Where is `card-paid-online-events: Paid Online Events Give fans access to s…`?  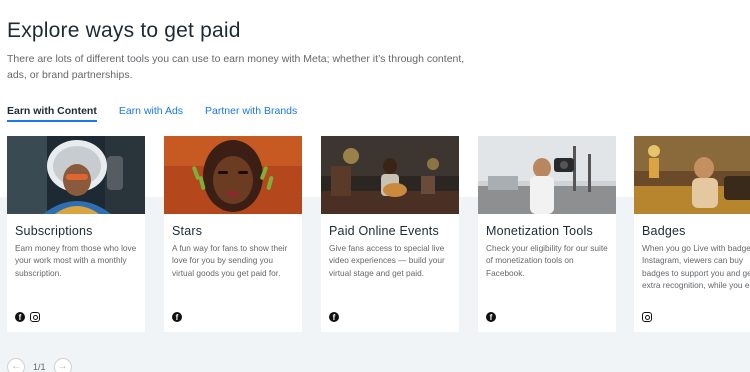
card-paid-online-events: Paid Online Events Give fans access to s… is located at coordinates (390, 234).